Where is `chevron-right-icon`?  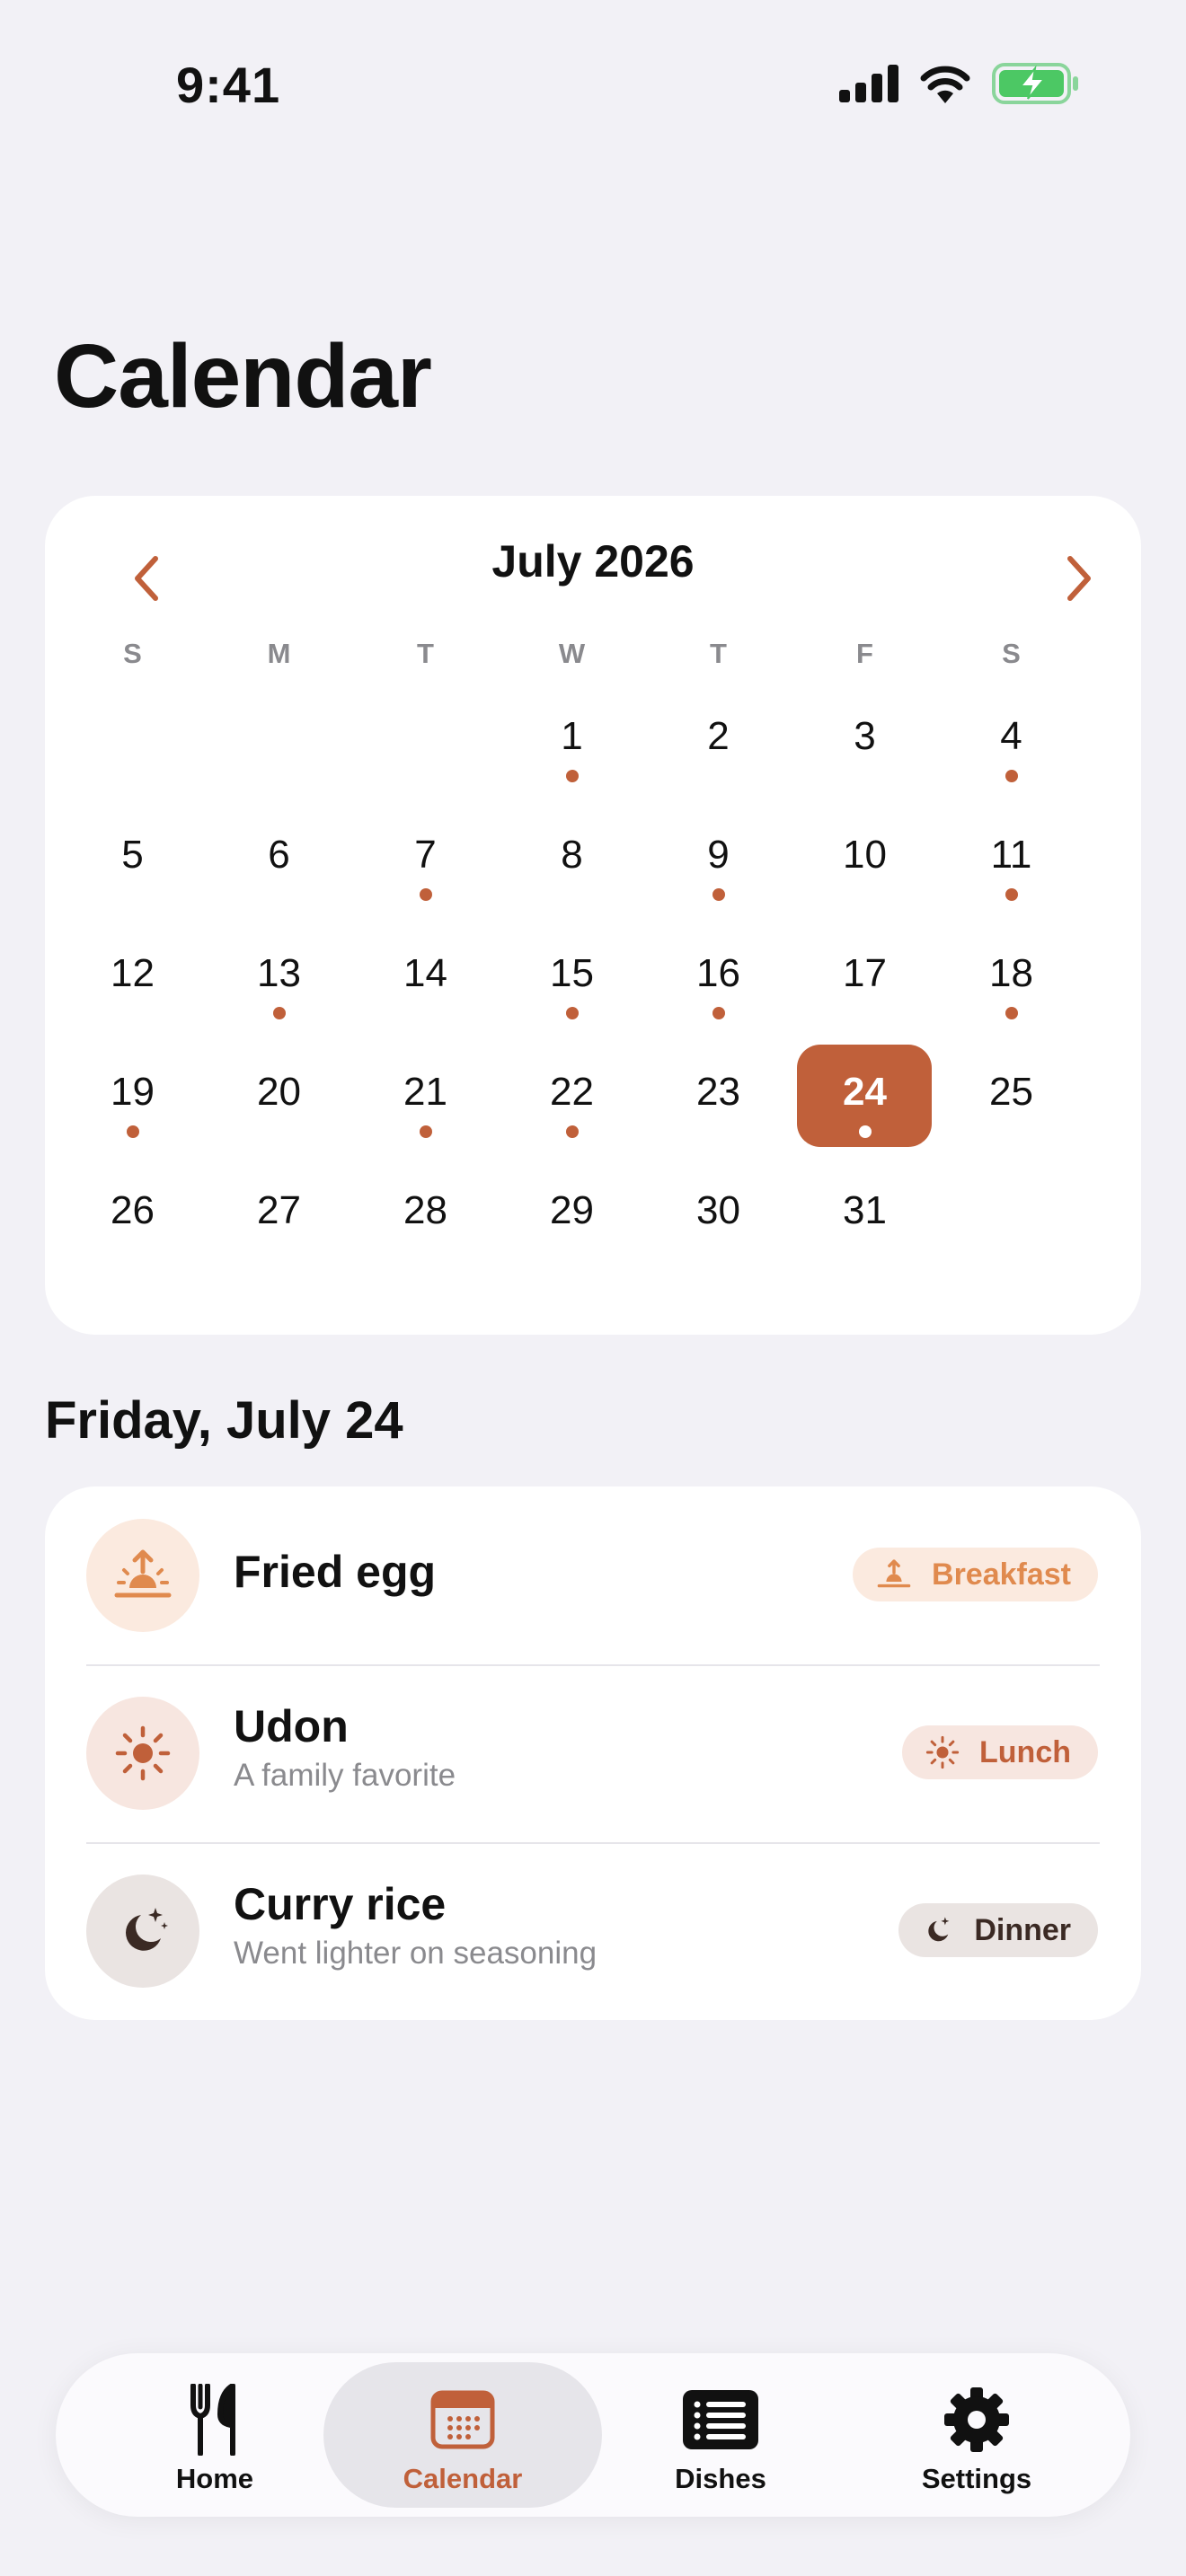
chevron-right-icon is located at coordinates (1079, 578).